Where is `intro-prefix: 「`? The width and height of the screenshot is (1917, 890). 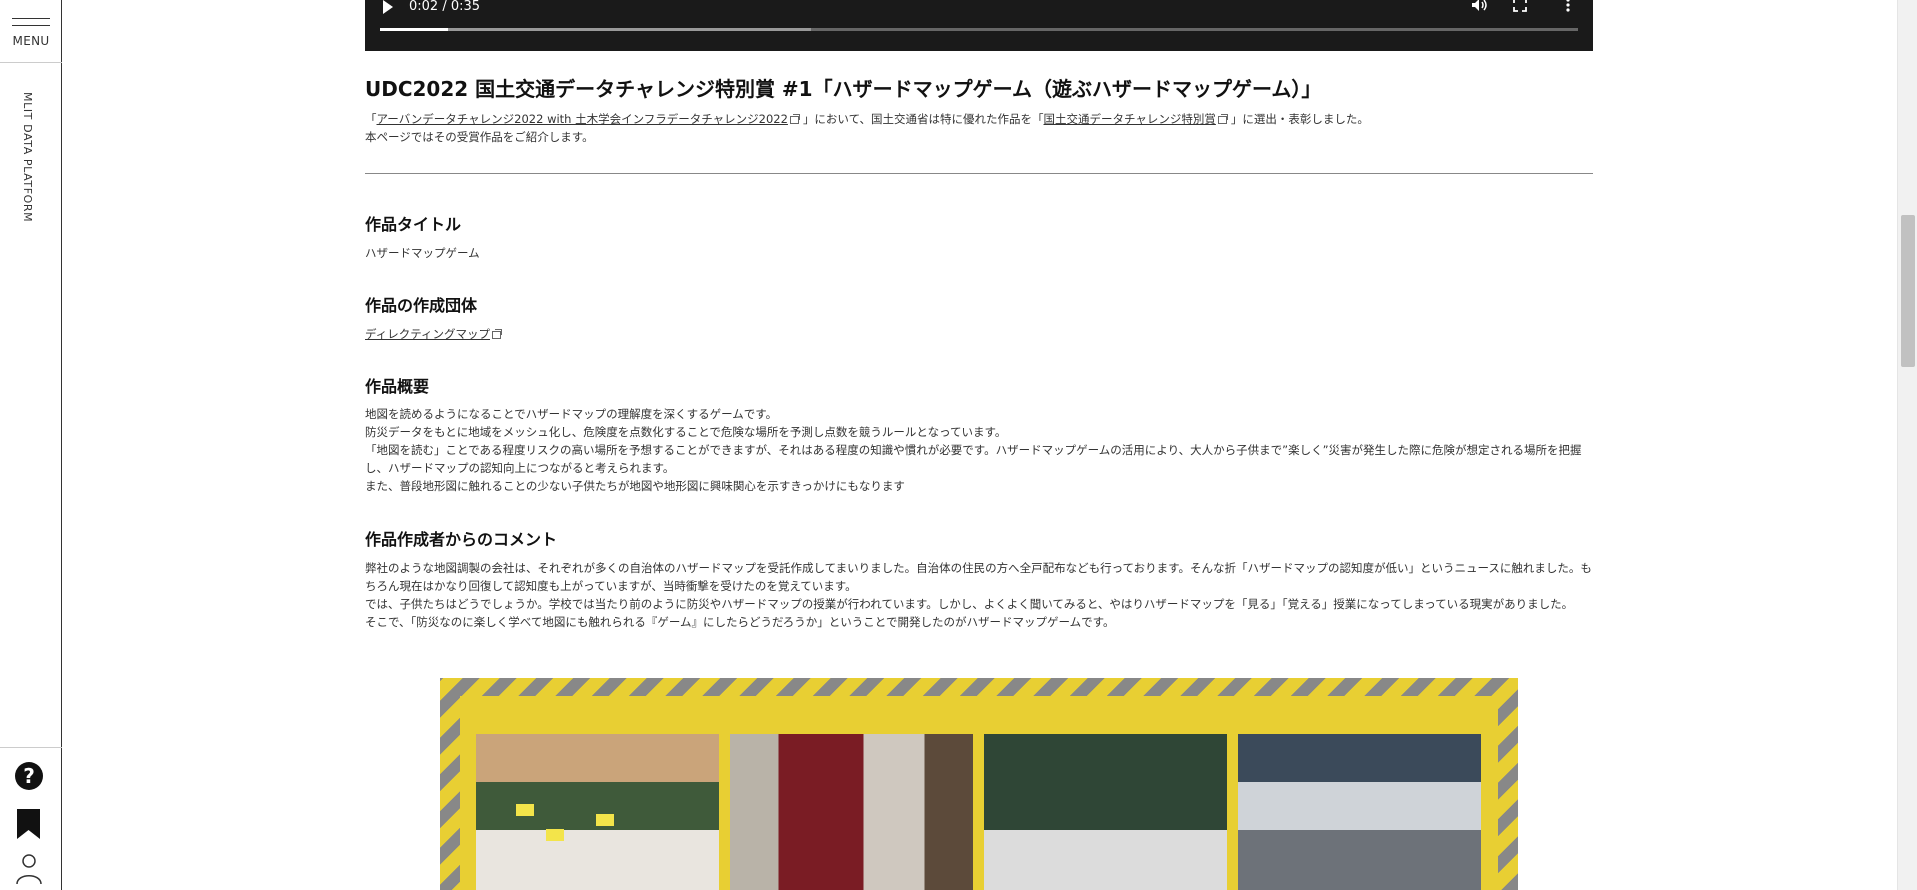
intro-prefix: 「 is located at coordinates (371, 119).